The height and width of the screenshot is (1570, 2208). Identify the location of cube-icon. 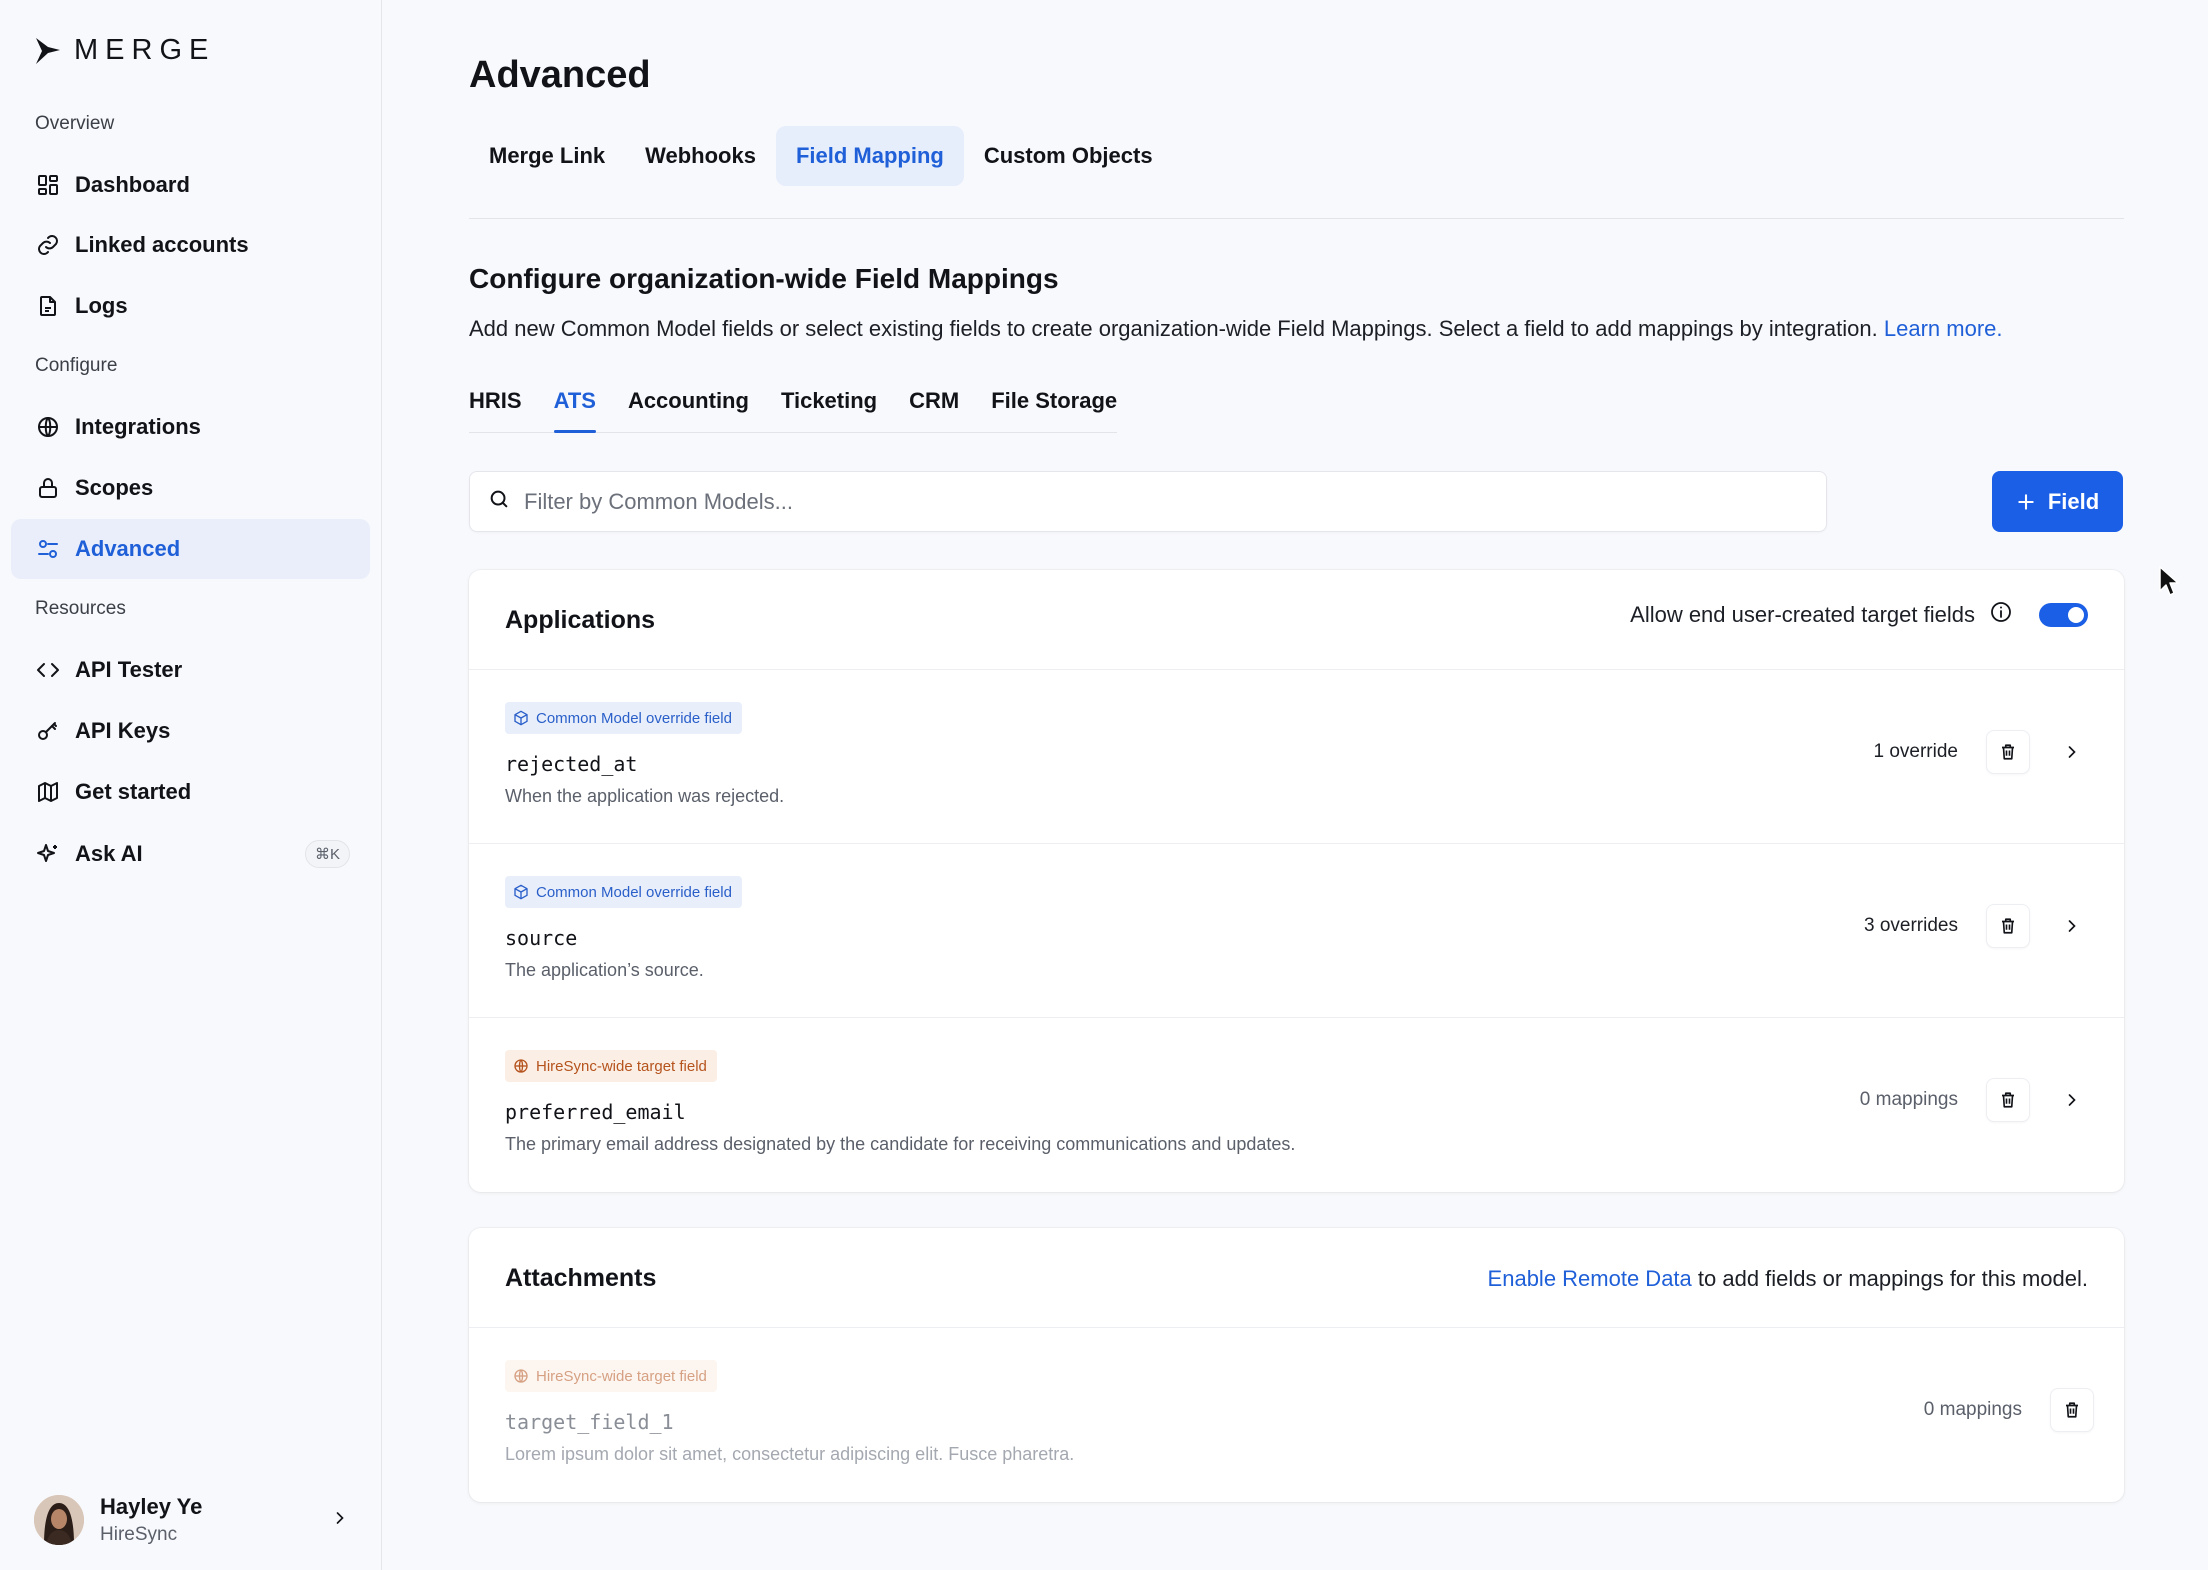
(521, 718).